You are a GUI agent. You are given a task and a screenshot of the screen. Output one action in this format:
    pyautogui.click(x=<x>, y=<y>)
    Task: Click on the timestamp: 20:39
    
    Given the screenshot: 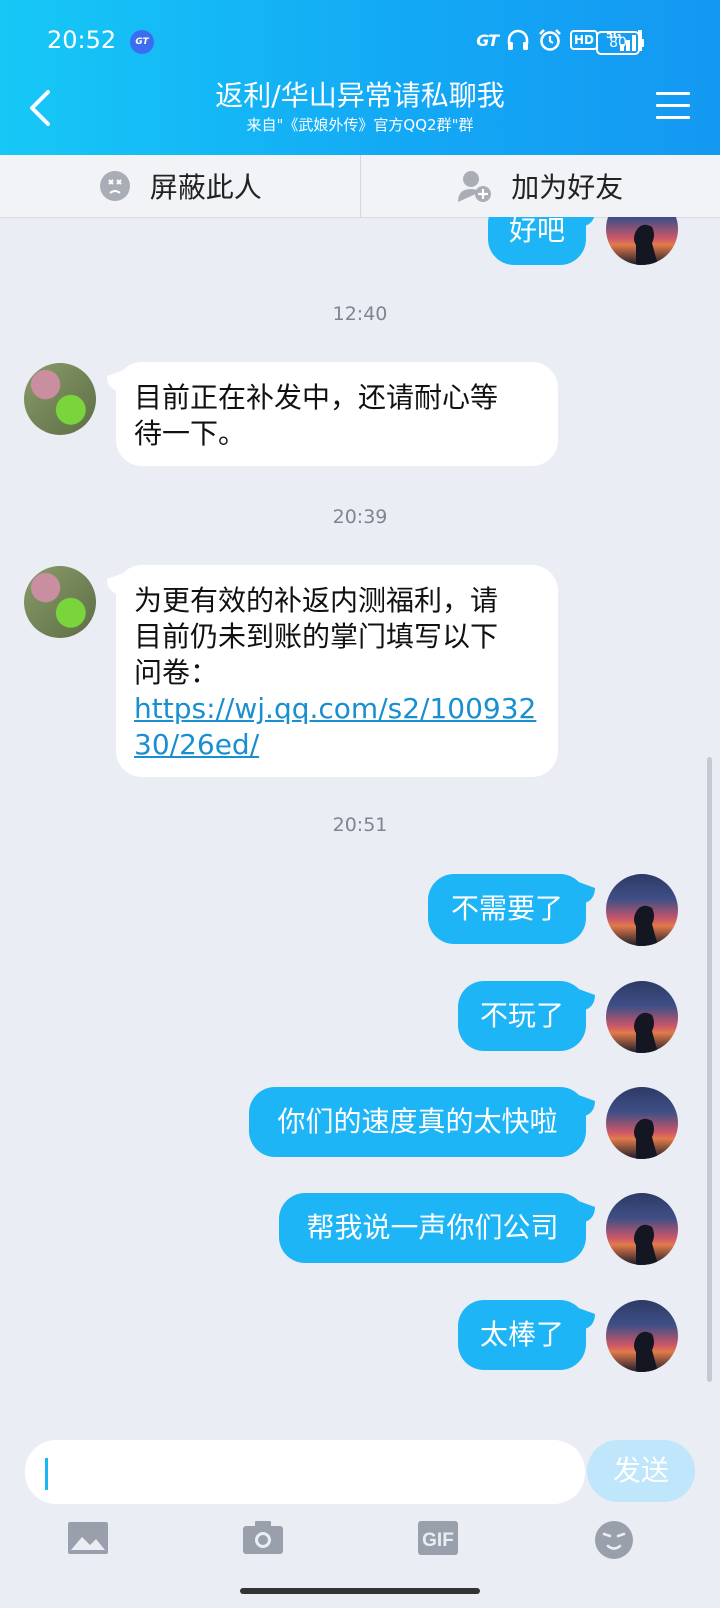 What is the action you would take?
    pyautogui.click(x=360, y=517)
    